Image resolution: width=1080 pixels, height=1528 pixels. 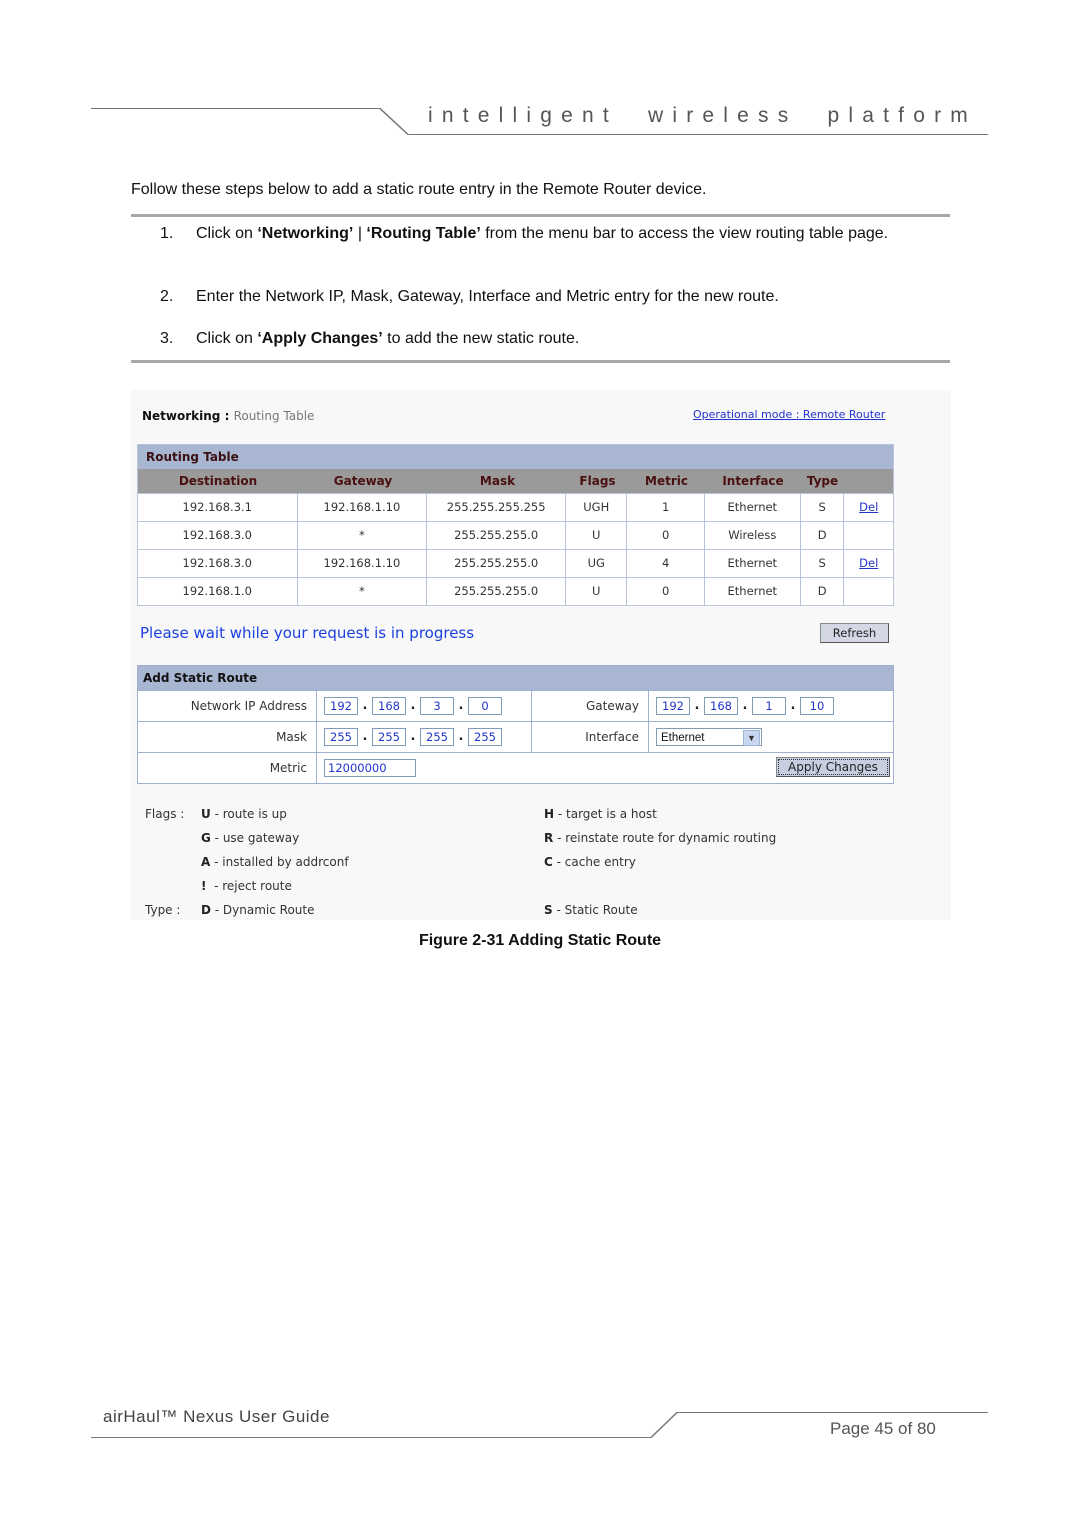 What do you see at coordinates (163, 910) in the screenshot?
I see `type-legend-label: Type :` at bounding box center [163, 910].